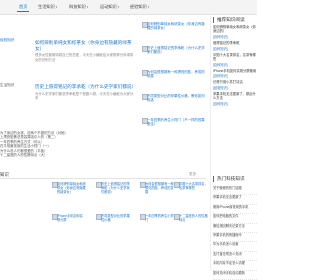 Image resolution: width=320 pixels, height=280 pixels. Describe the element at coordinates (115, 188) in the screenshot. I see `grid-article-title: 历史上值得铭记的李承乾（为什么史学家们都说）` at that location.